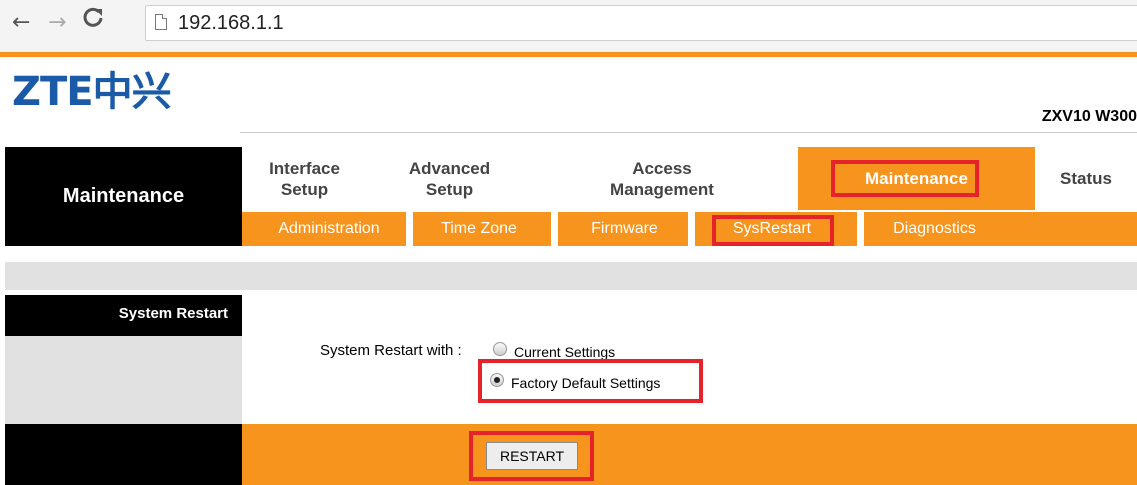  What do you see at coordinates (585, 383) in the screenshot?
I see `option-label-factory-default-settings: Factory Default Settings` at bounding box center [585, 383].